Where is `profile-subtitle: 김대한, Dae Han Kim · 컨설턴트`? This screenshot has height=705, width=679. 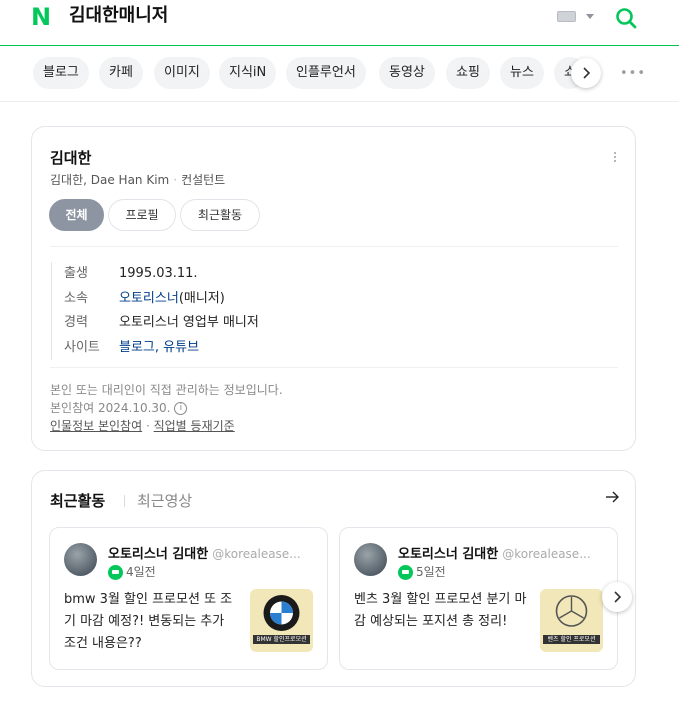
profile-subtitle: 김대한, Dae Han Kim · 컨설턴트 is located at coordinates (138, 180).